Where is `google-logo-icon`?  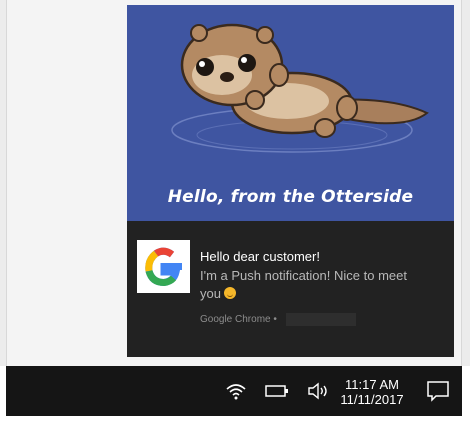
google-logo-icon is located at coordinates (163, 266).